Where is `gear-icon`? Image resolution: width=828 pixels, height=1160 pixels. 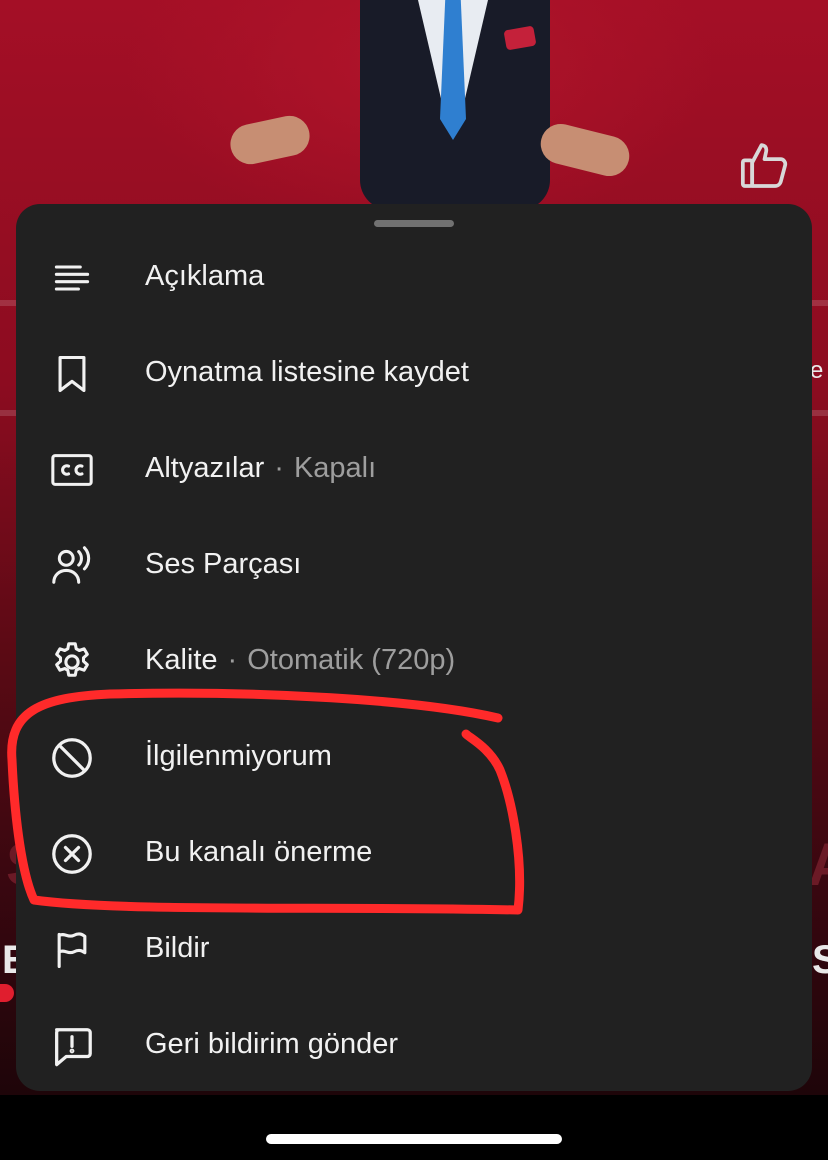 gear-icon is located at coordinates (72, 662).